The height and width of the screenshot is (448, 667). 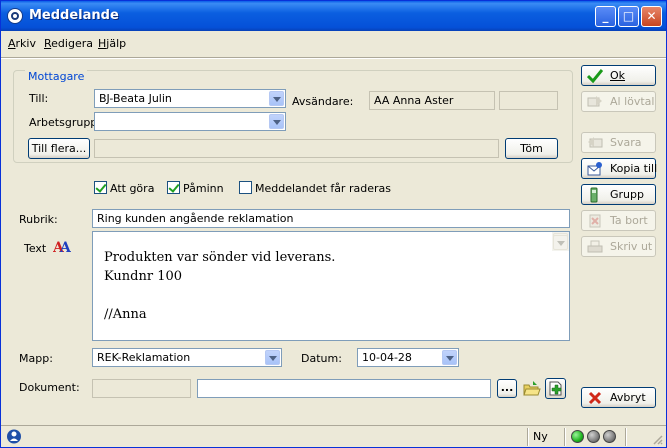 I want to click on green-led-icon, so click(x=577, y=436).